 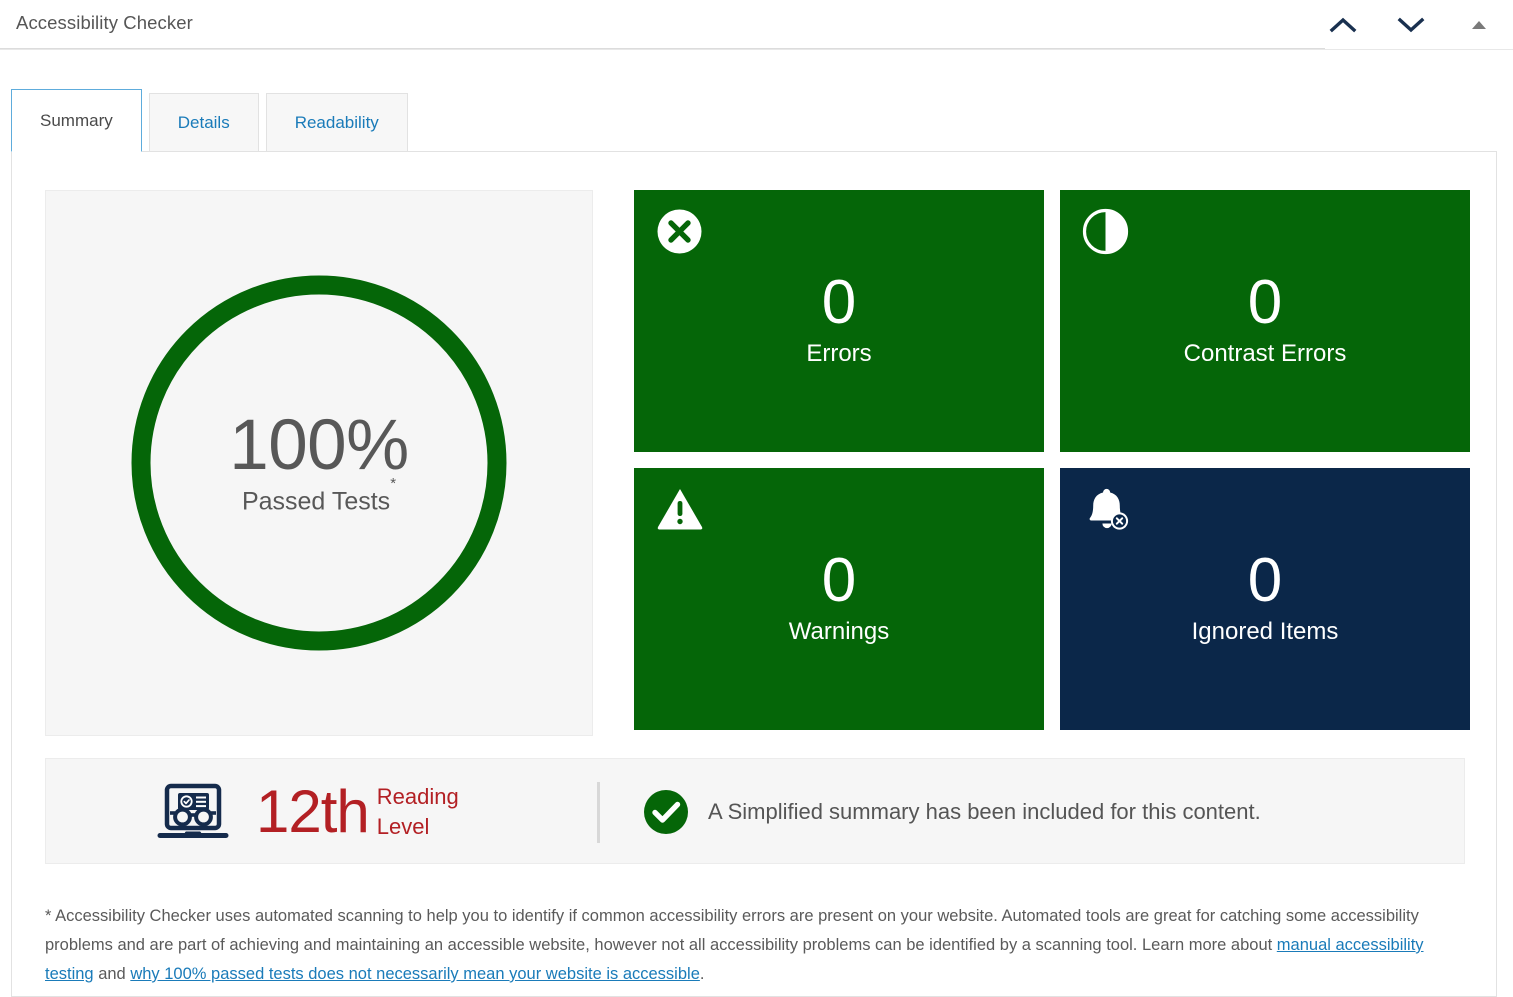 I want to click on gauge-percent-value: 100%, so click(x=319, y=445).